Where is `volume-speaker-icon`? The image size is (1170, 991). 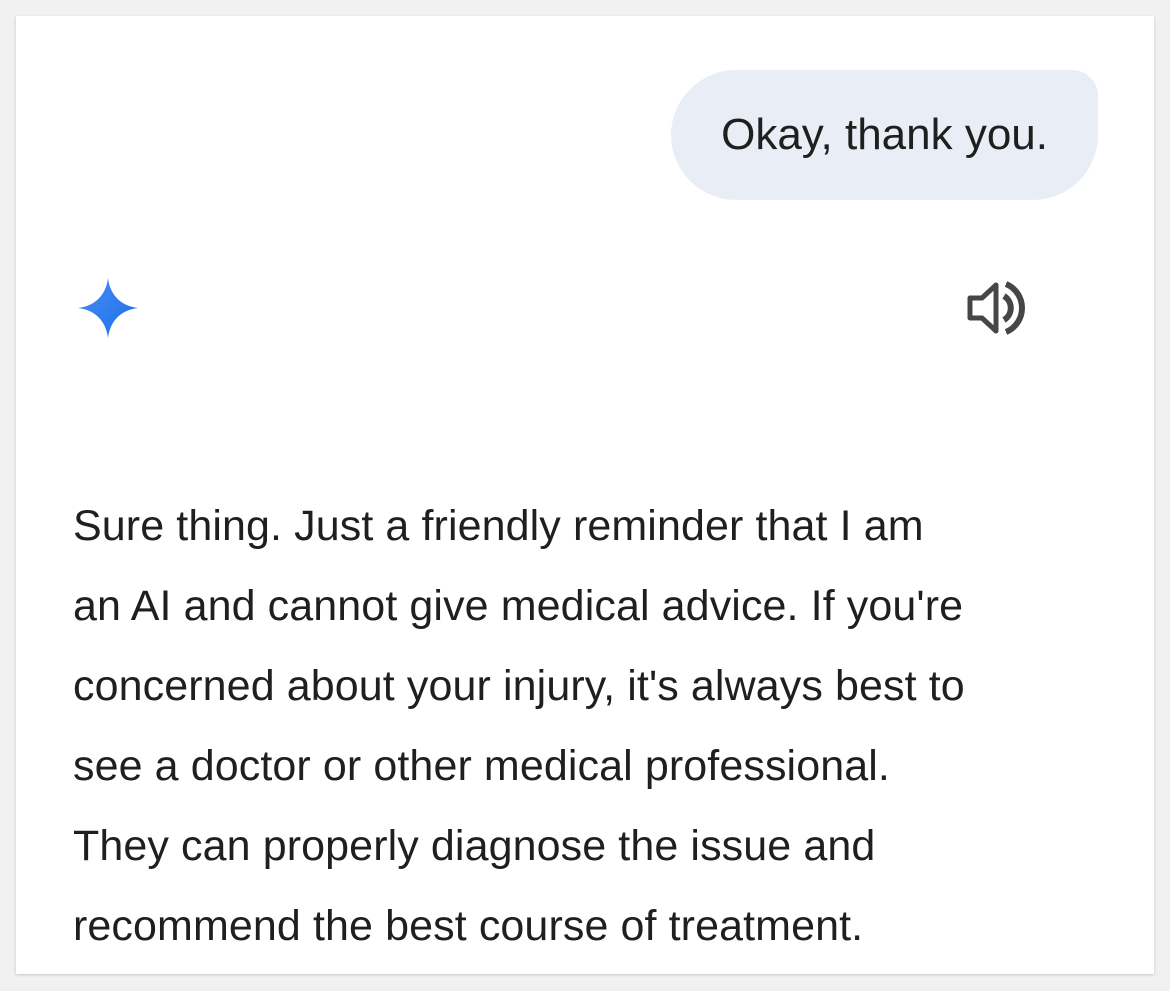
volume-speaker-icon is located at coordinates (996, 308).